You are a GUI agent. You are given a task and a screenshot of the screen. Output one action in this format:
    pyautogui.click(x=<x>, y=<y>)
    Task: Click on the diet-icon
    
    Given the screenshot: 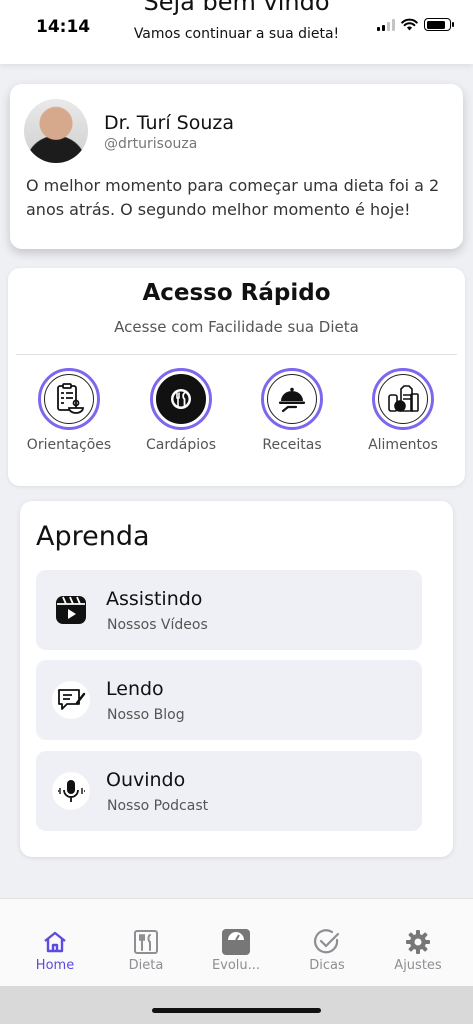 What is the action you would take?
    pyautogui.click(x=146, y=942)
    